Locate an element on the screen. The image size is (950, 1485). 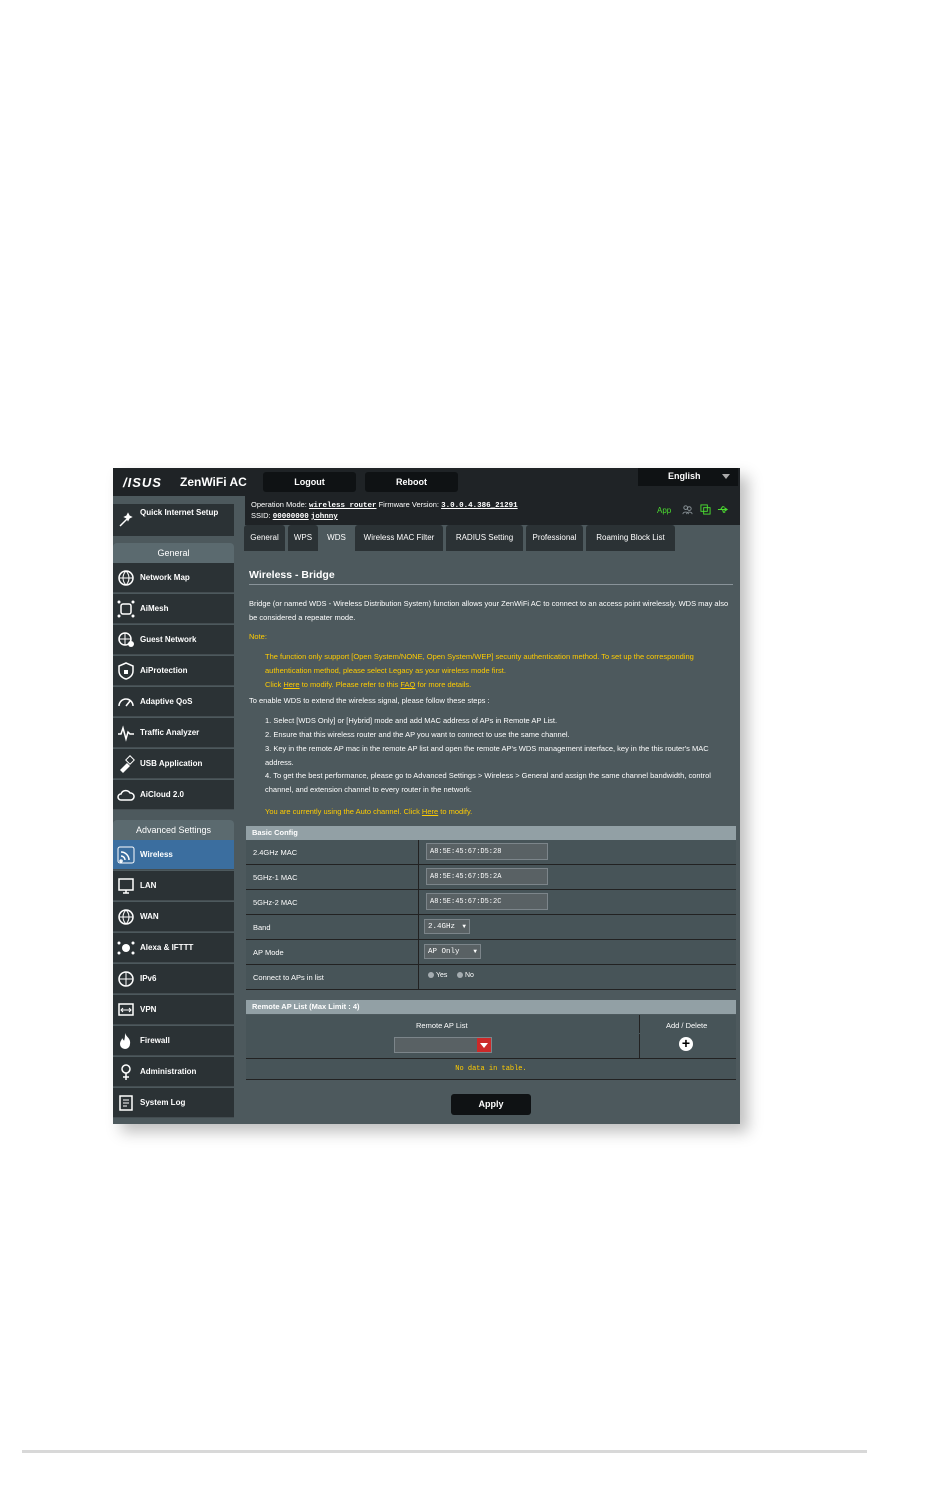
reboot-button: Reboot is located at coordinates (411, 482).